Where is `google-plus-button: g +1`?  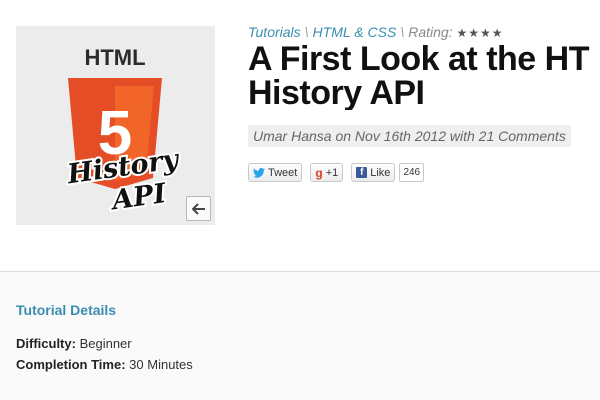
google-plus-button: g +1 is located at coordinates (327, 172).